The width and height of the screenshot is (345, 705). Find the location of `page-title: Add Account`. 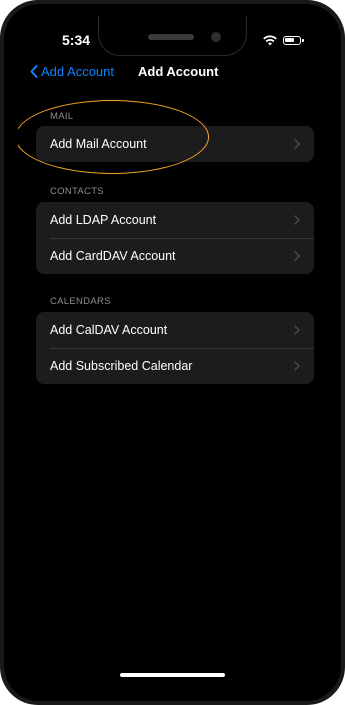

page-title: Add Account is located at coordinates (178, 71).